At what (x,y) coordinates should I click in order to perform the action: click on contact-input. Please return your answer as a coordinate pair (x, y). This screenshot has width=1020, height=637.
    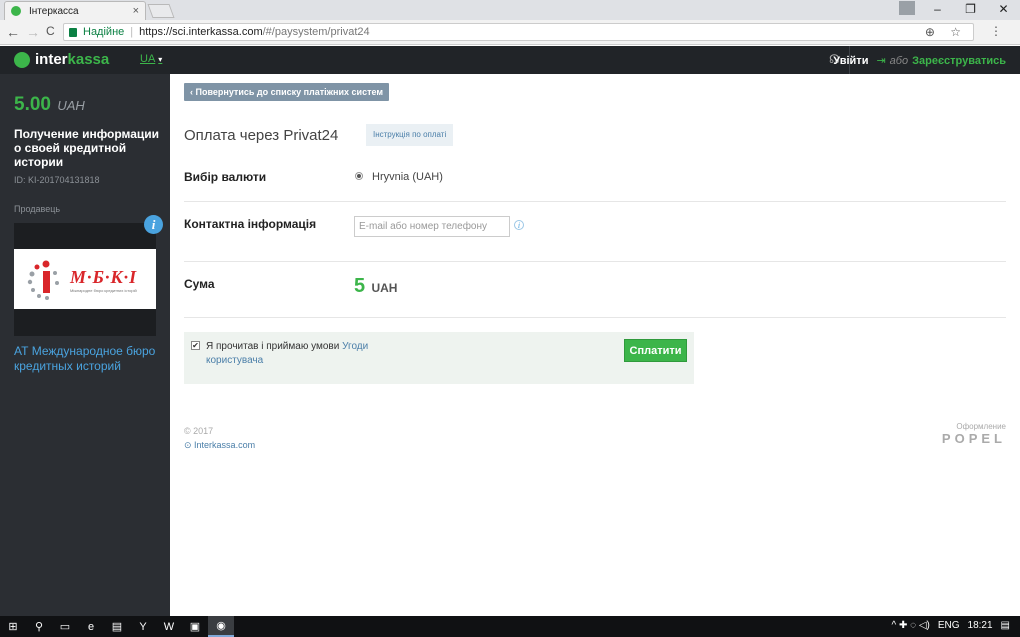
    Looking at the image, I should click on (432, 226).